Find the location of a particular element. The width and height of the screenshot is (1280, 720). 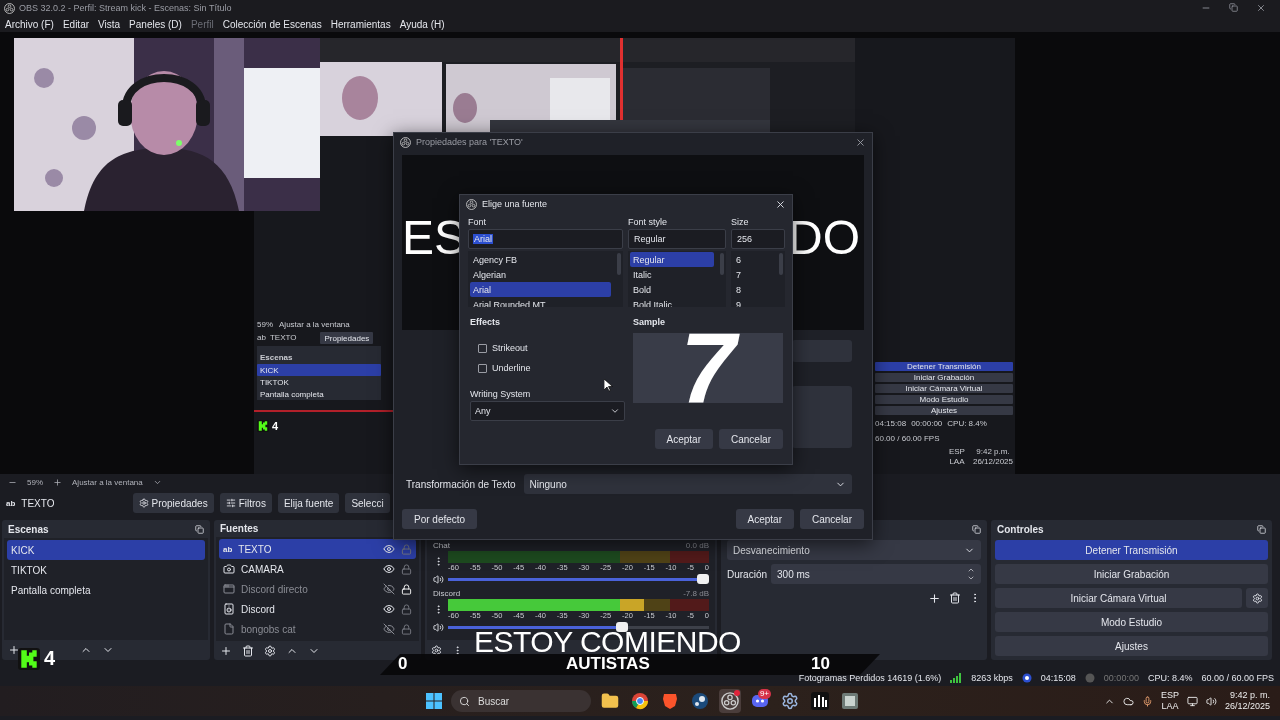

source-item: Discord is located at coordinates (317, 609).